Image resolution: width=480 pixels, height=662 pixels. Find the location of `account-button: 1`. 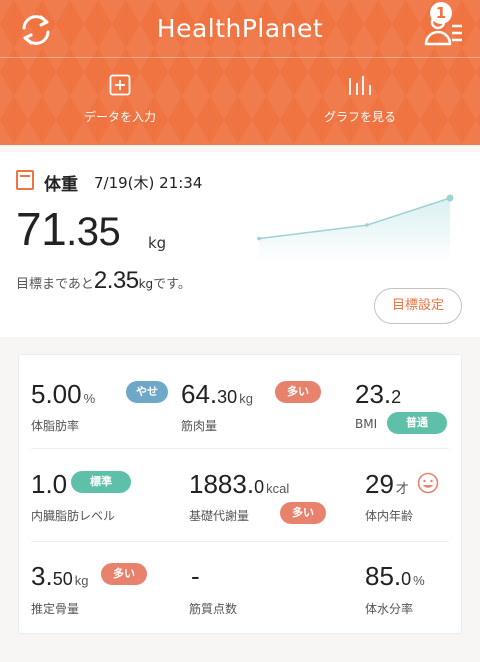

account-button: 1 is located at coordinates (442, 26).